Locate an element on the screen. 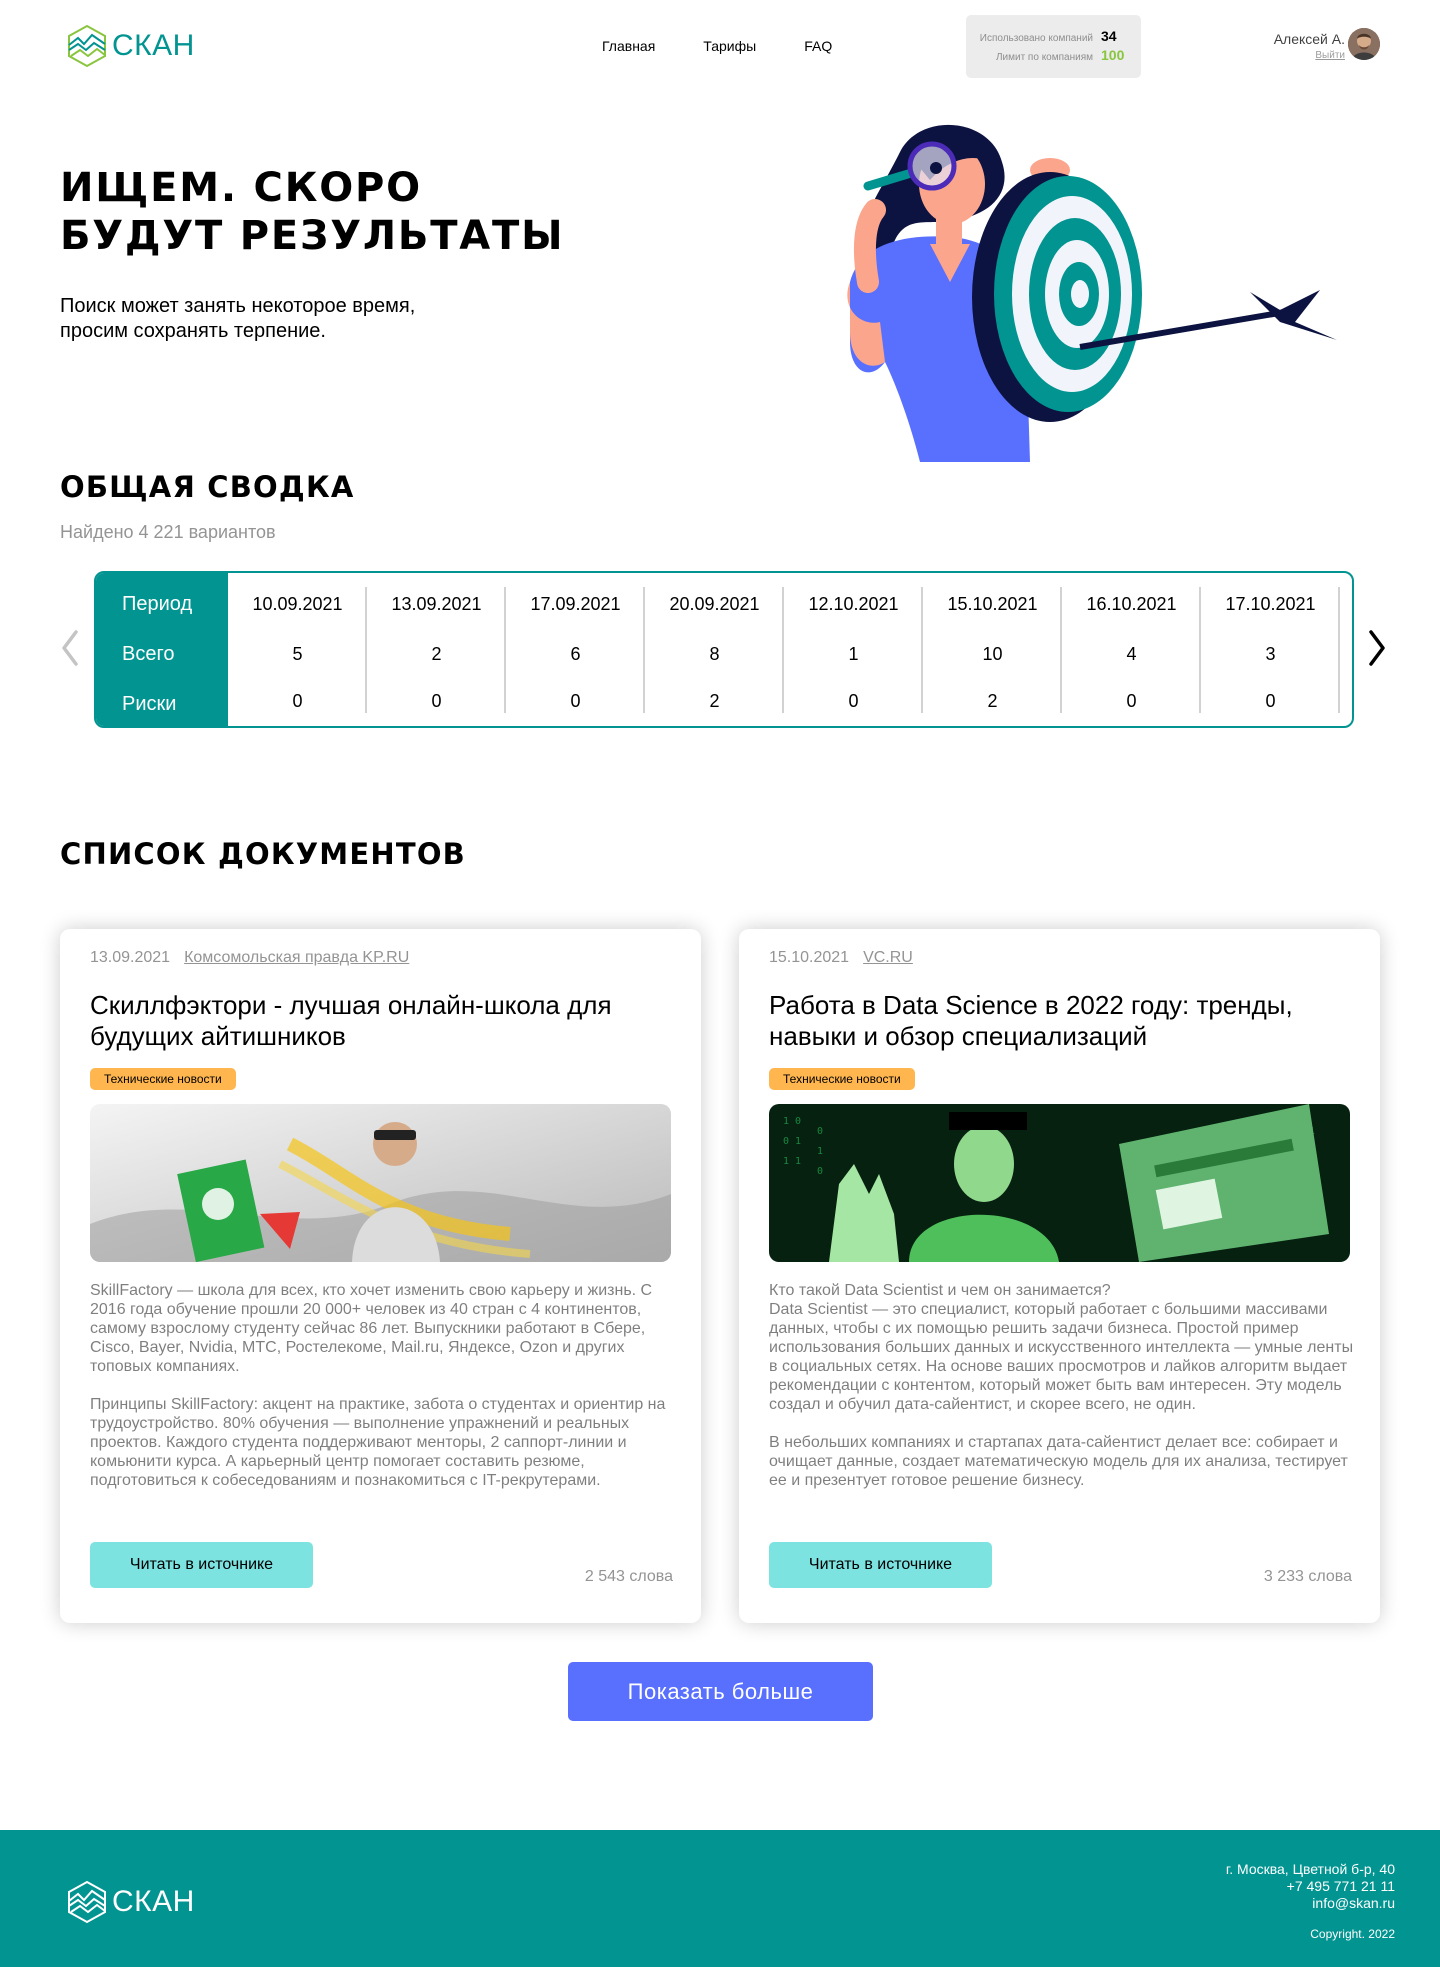  document-date: 15.10.2021 is located at coordinates (809, 957).